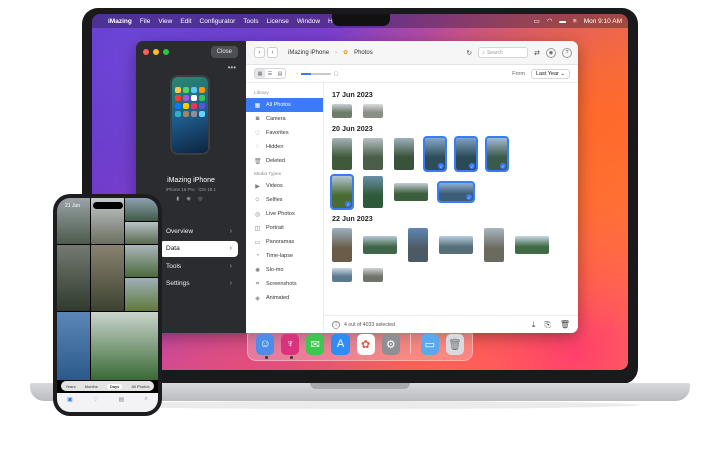 The width and height of the screenshot is (720, 450). What do you see at coordinates (95, 399) in the screenshot?
I see `for-you-tab-icon: ♡` at bounding box center [95, 399].